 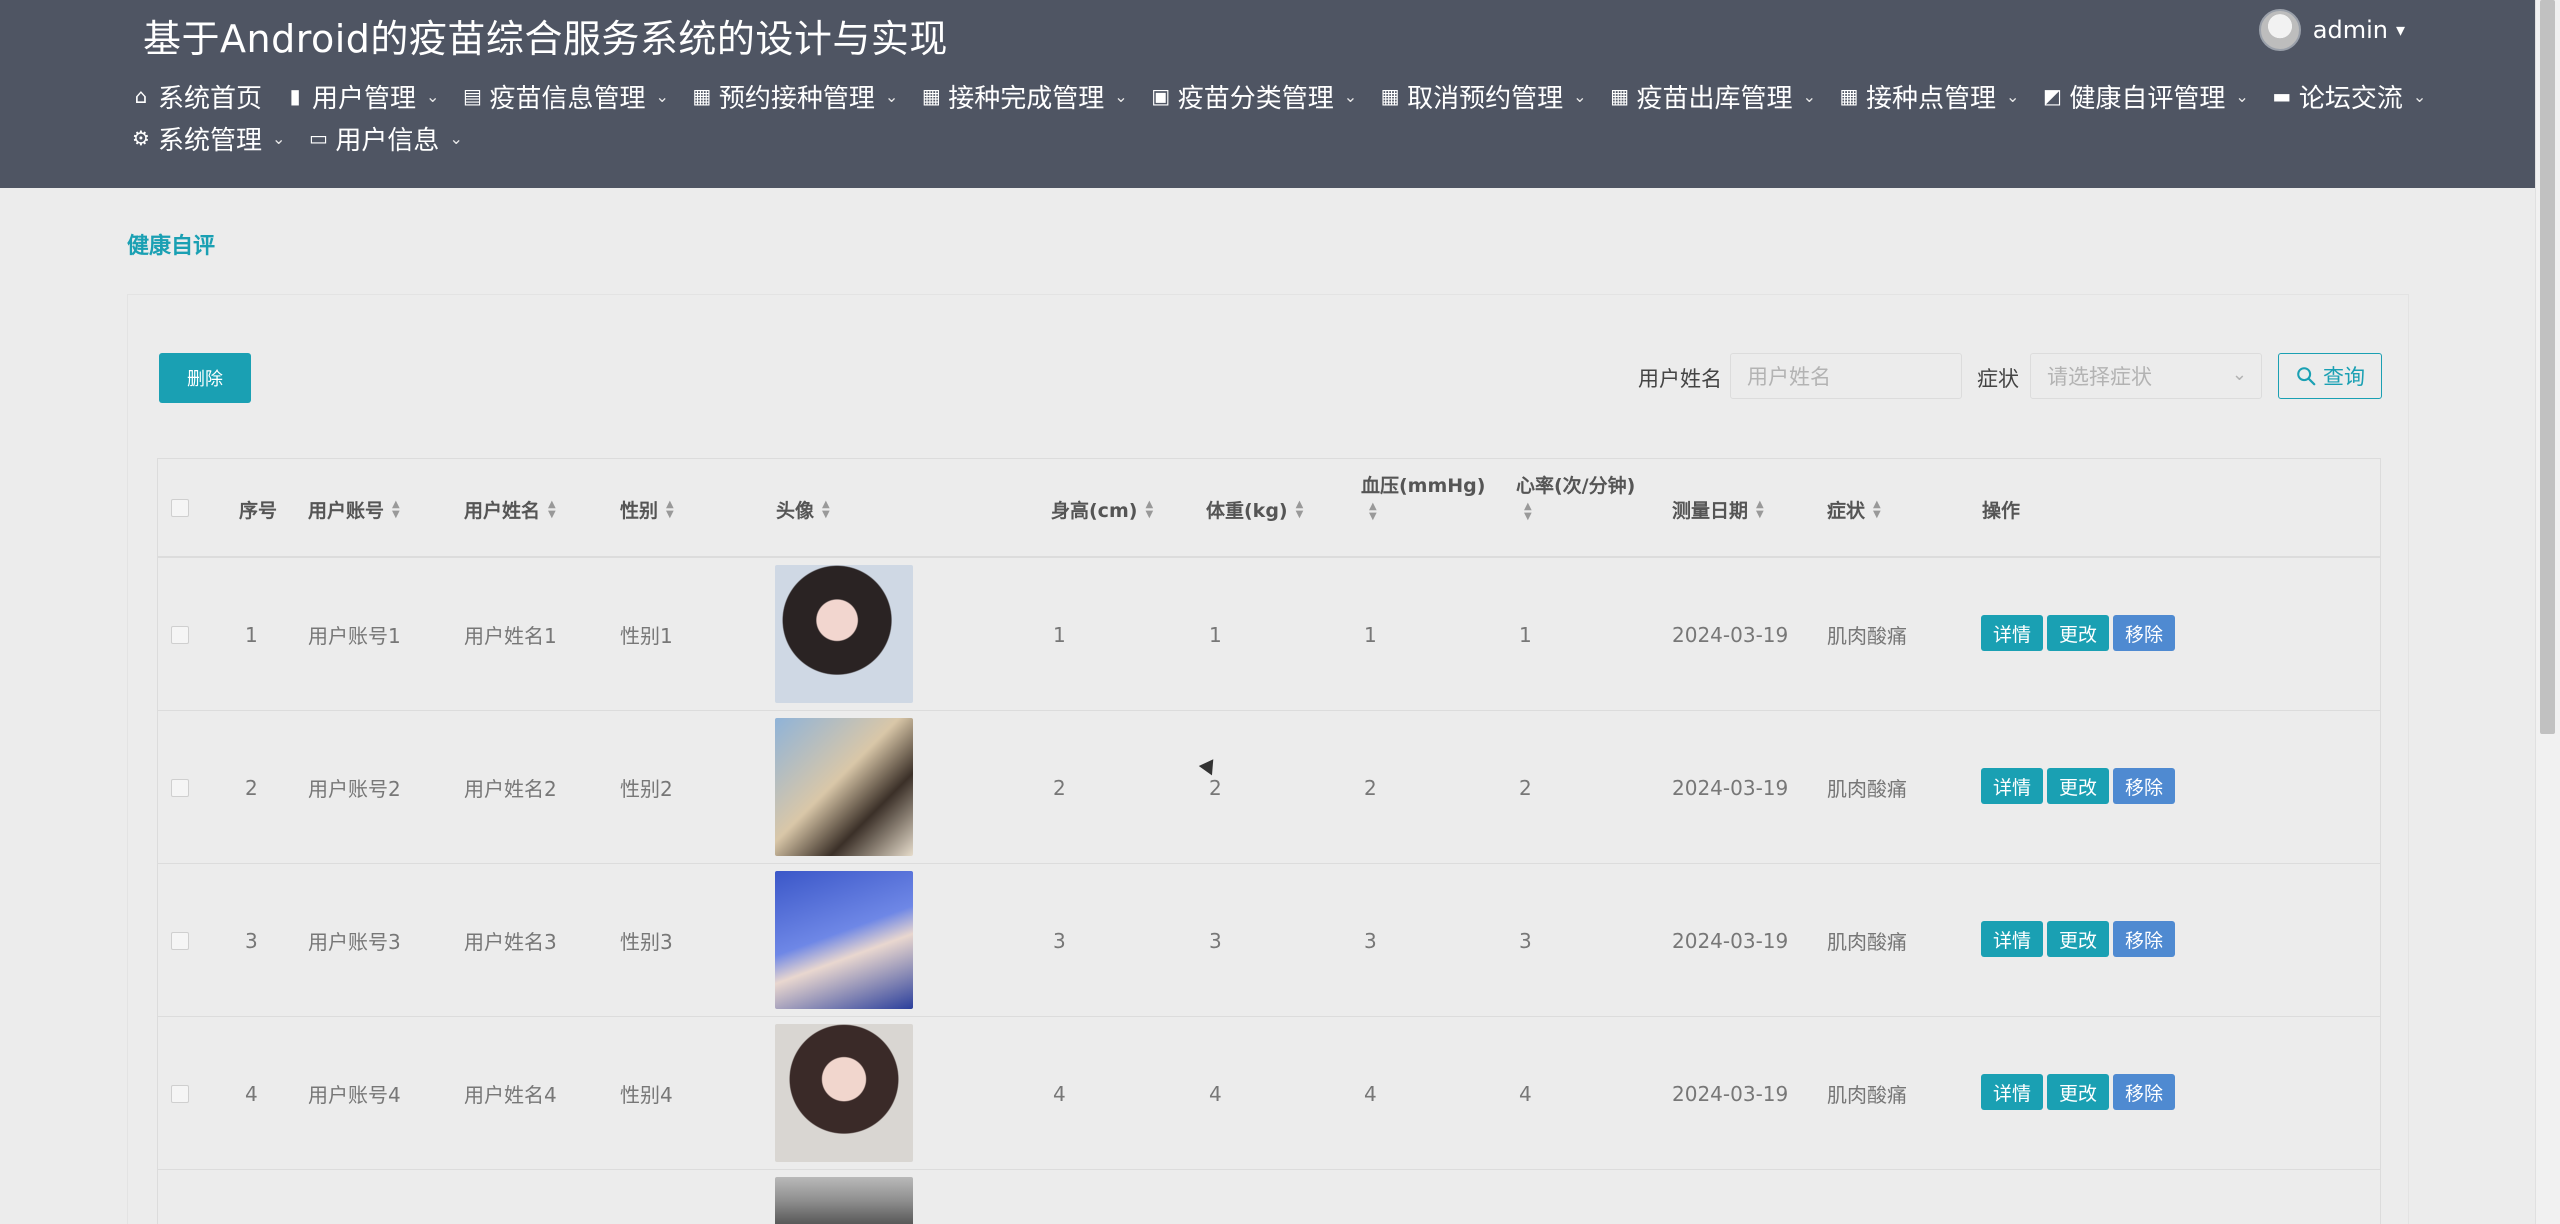 I want to click on select-all-checkbox, so click(x=180, y=508).